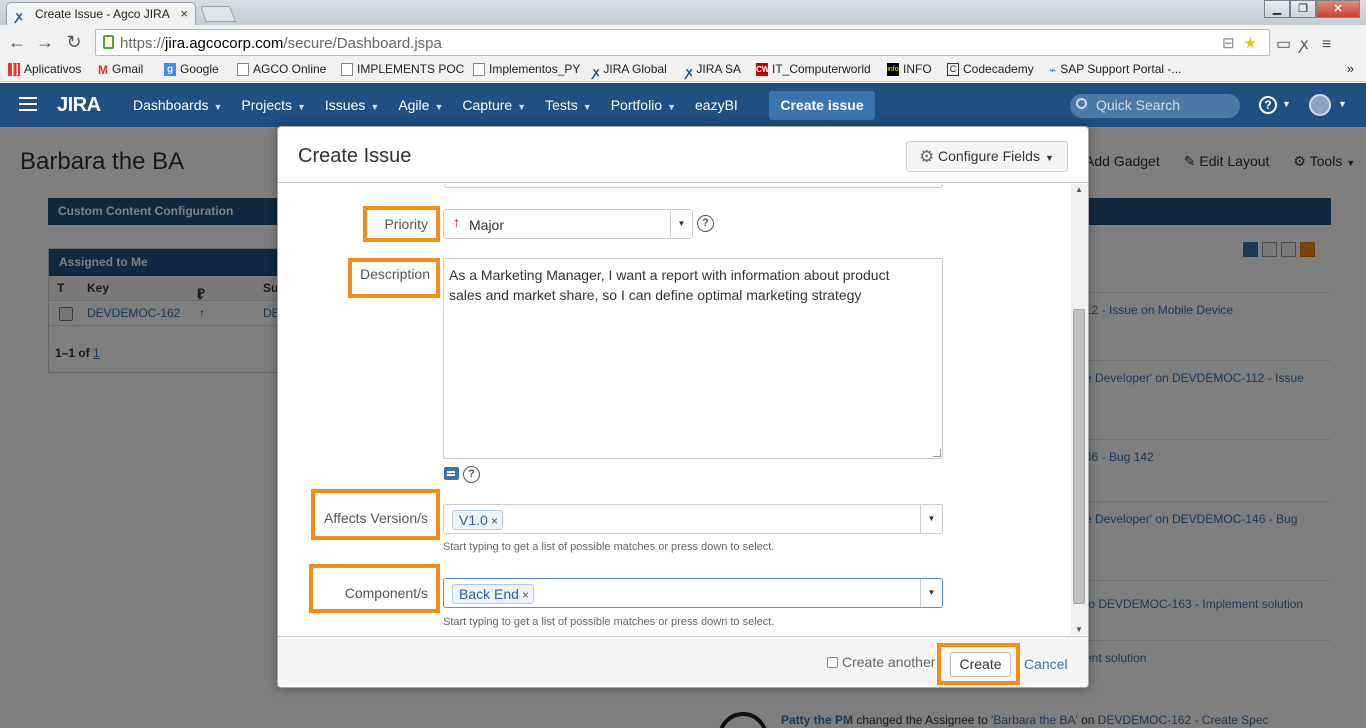  What do you see at coordinates (355, 156) in the screenshot?
I see `dialog-title: Create Issue` at bounding box center [355, 156].